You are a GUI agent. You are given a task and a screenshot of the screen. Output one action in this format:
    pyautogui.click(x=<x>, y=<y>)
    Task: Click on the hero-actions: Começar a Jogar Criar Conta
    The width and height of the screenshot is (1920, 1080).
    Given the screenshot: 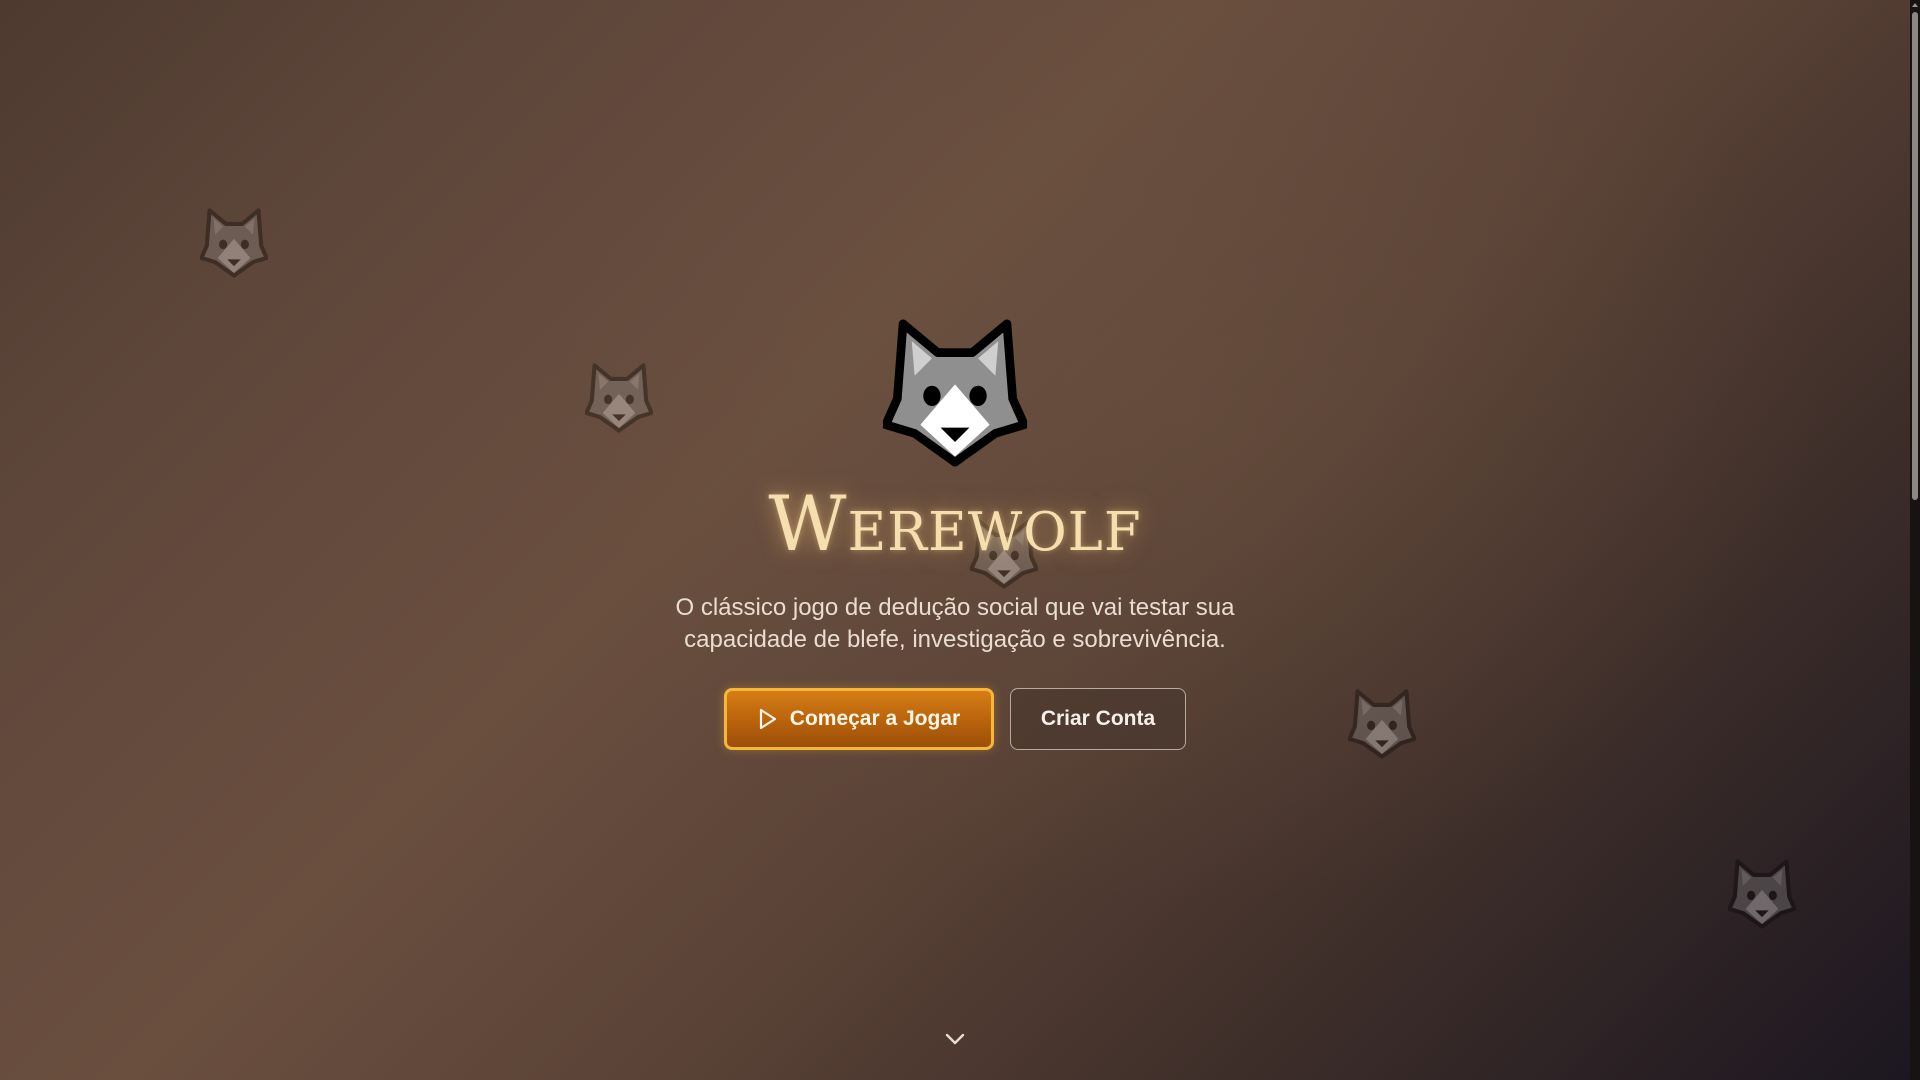 What is the action you would take?
    pyautogui.click(x=955, y=719)
    